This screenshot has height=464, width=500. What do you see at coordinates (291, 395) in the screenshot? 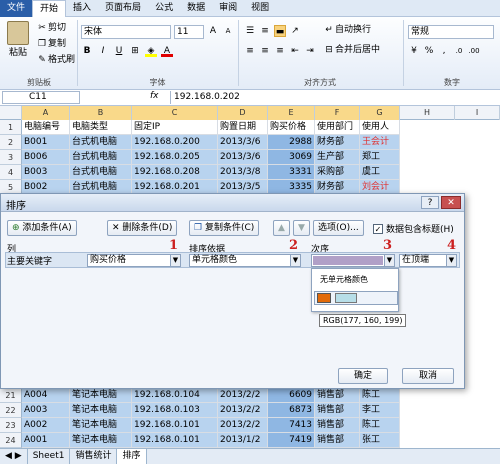
I see `table-cell: 6609` at bounding box center [291, 395].